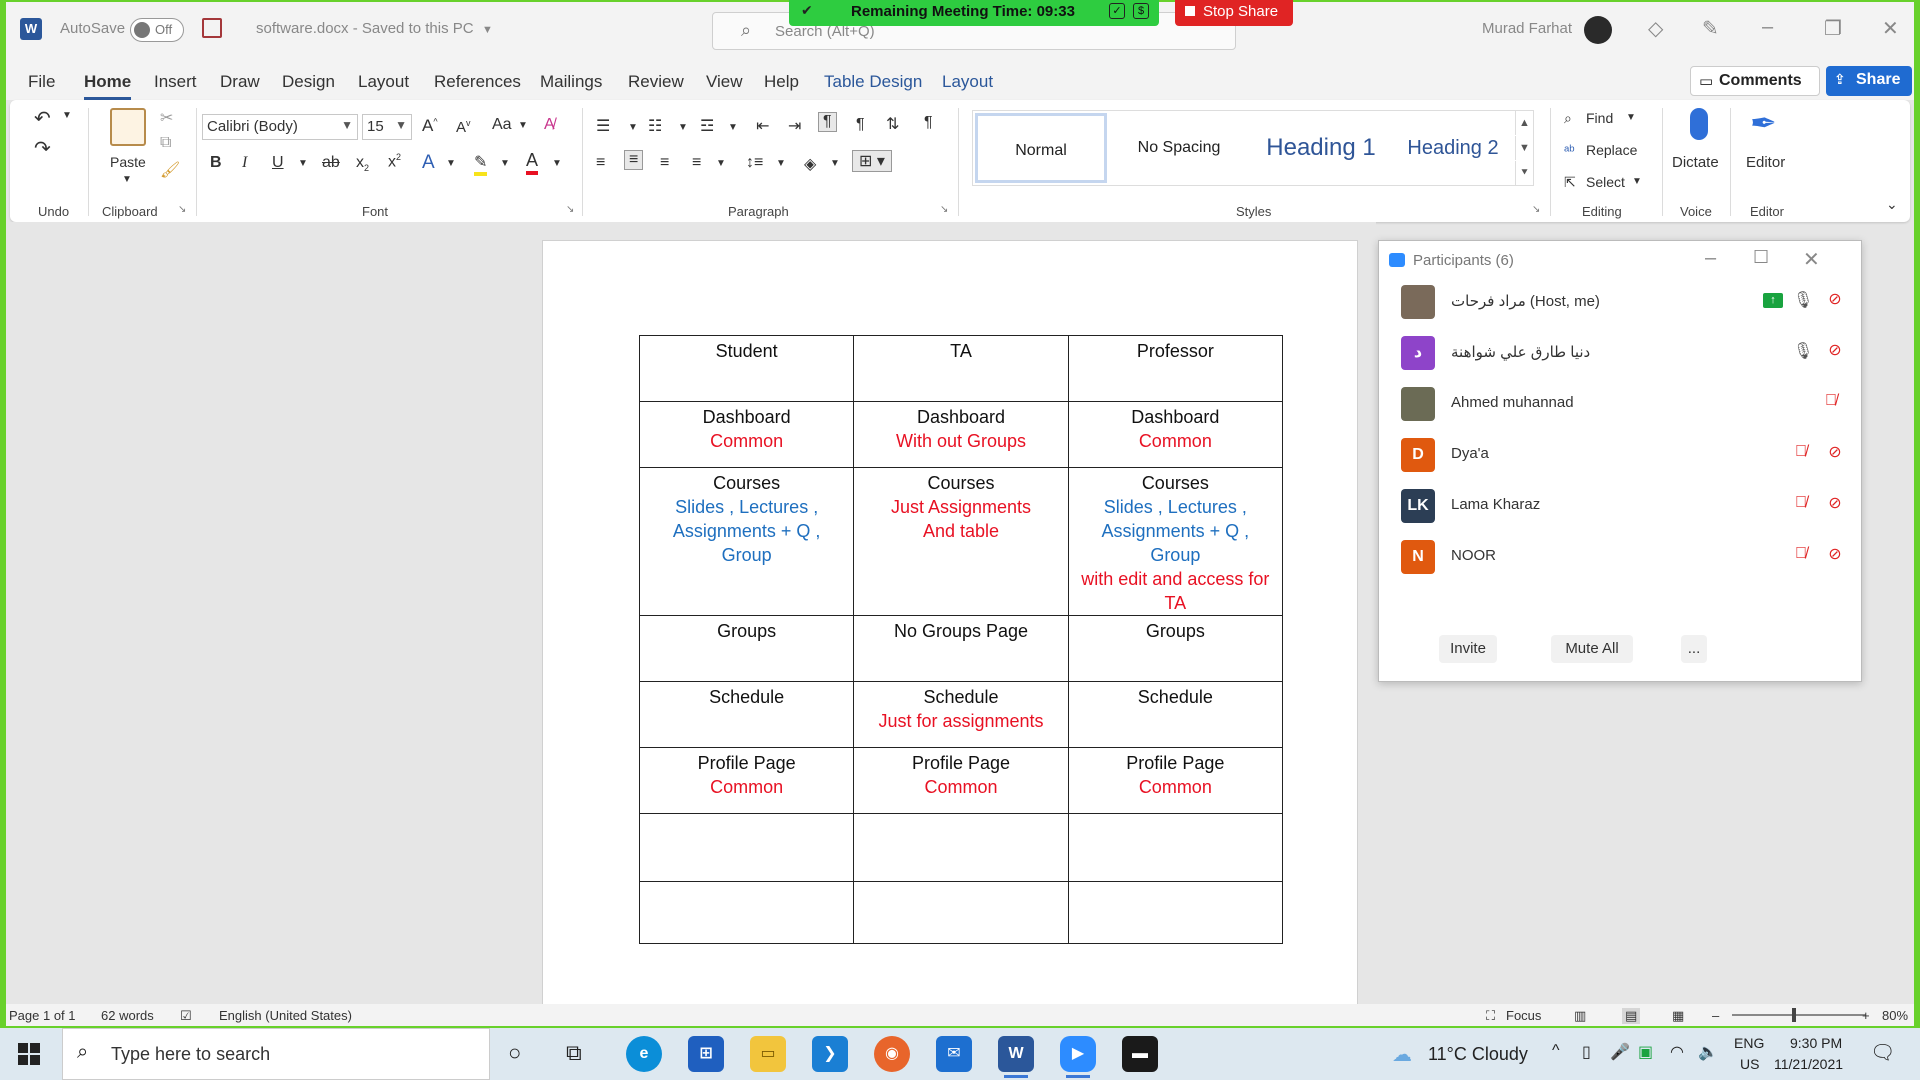  Describe the element at coordinates (1803, 300) in the screenshot. I see `mic-icon: 🎙` at that location.